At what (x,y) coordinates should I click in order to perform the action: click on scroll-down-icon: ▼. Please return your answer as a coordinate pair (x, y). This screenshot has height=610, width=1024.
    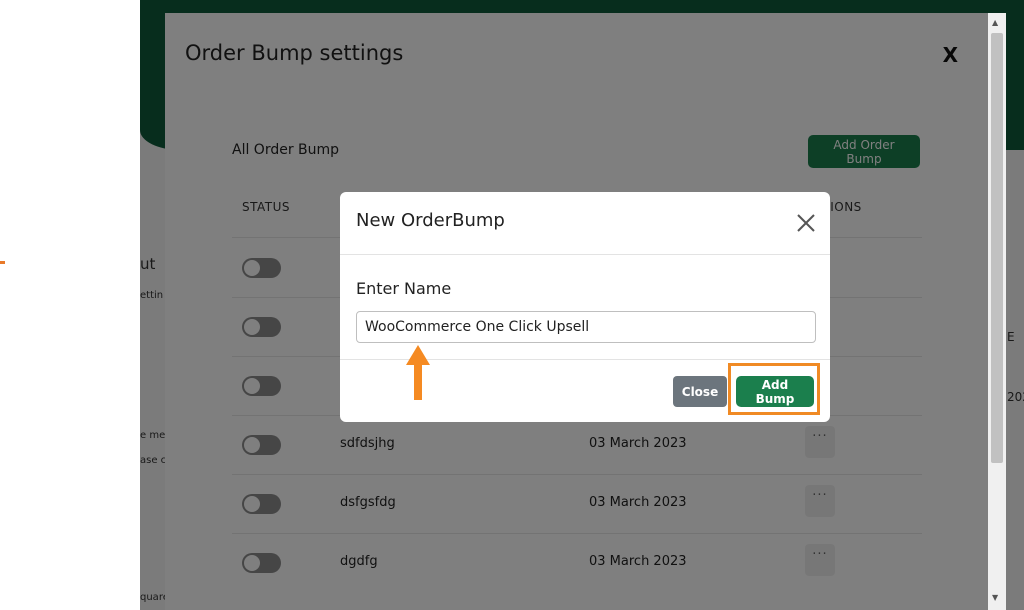
    Looking at the image, I should click on (995, 597).